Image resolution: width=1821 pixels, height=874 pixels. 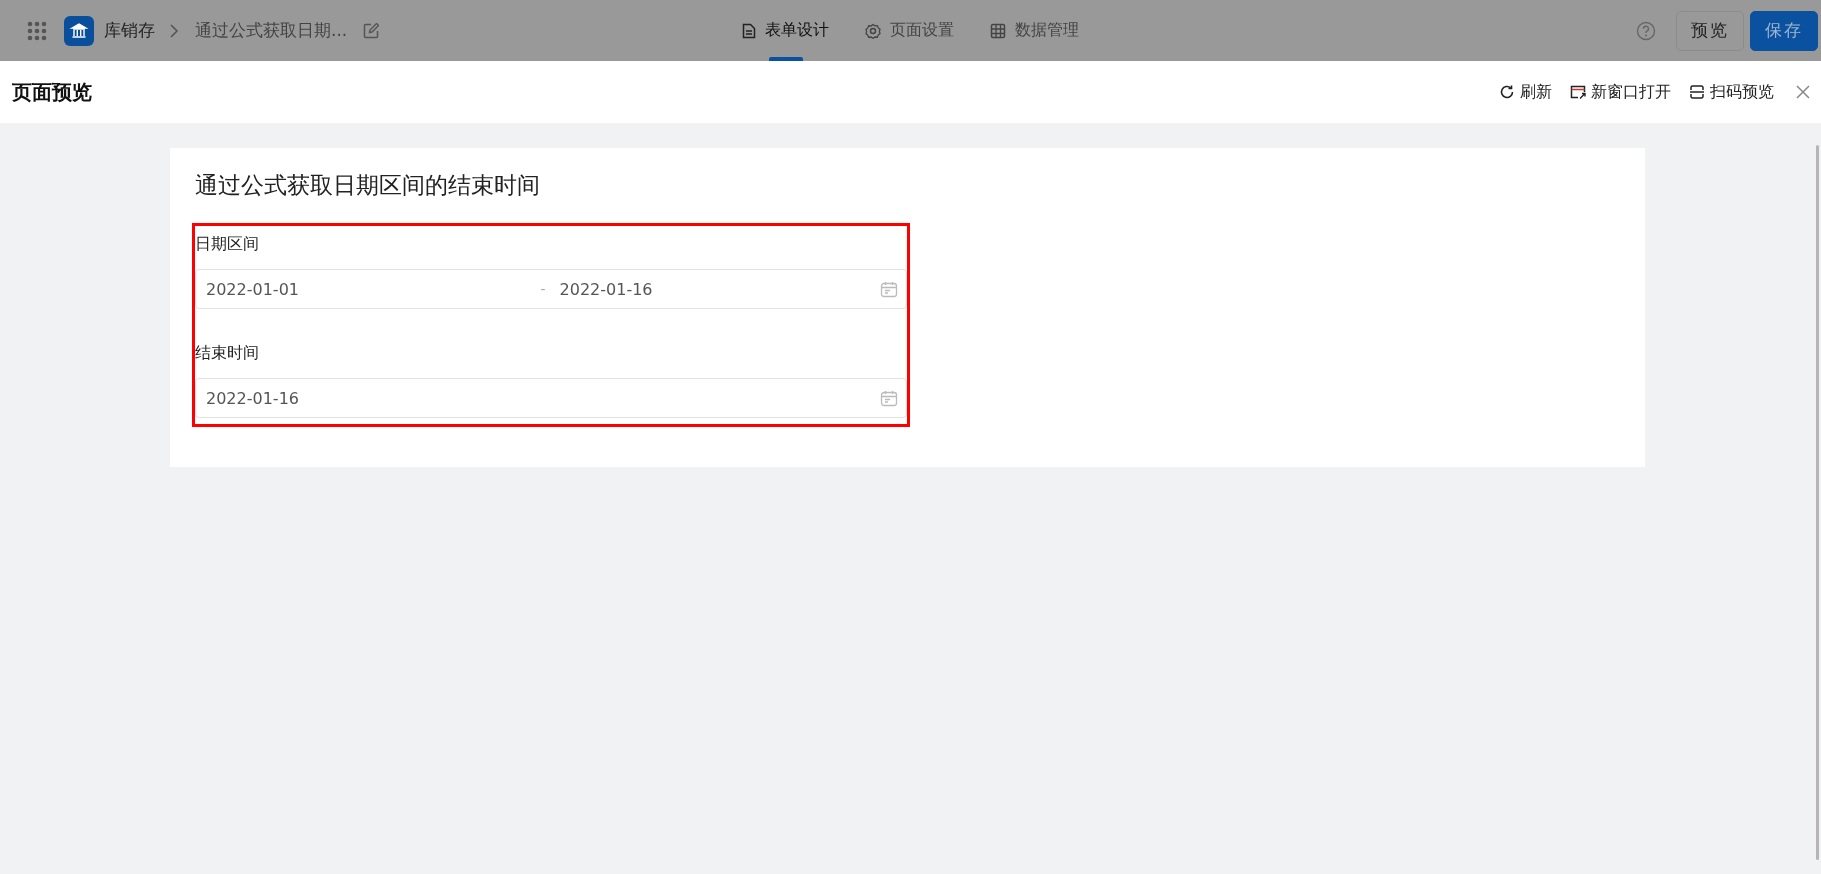 What do you see at coordinates (1697, 92) in the screenshot?
I see `scan-icon` at bounding box center [1697, 92].